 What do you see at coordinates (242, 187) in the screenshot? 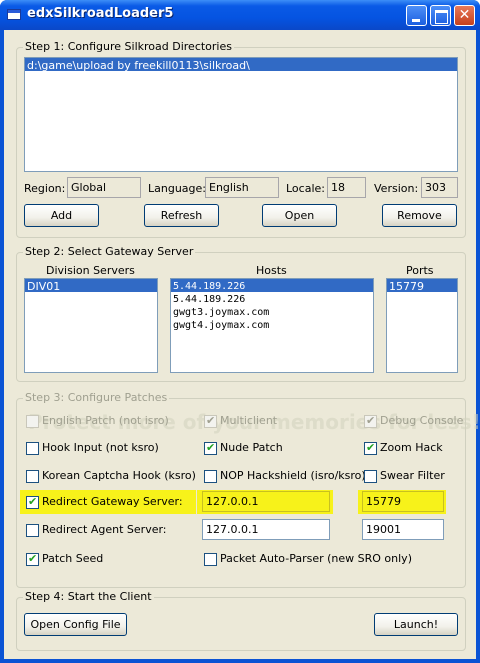
I see `language-field: English` at bounding box center [242, 187].